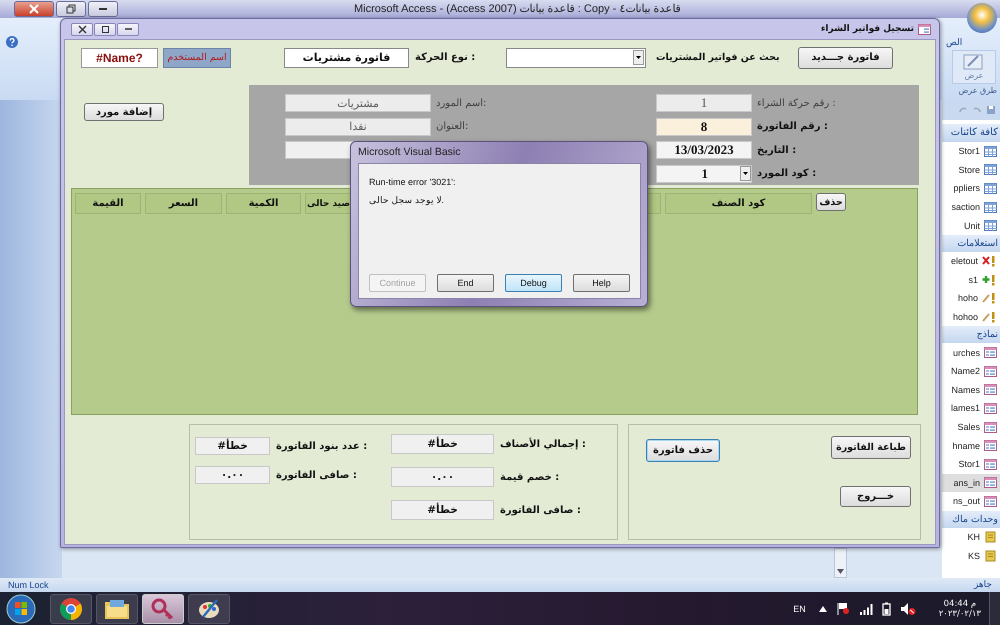 The image size is (1000, 625). What do you see at coordinates (968, 298) in the screenshot?
I see `nav-item-label: hoho` at bounding box center [968, 298].